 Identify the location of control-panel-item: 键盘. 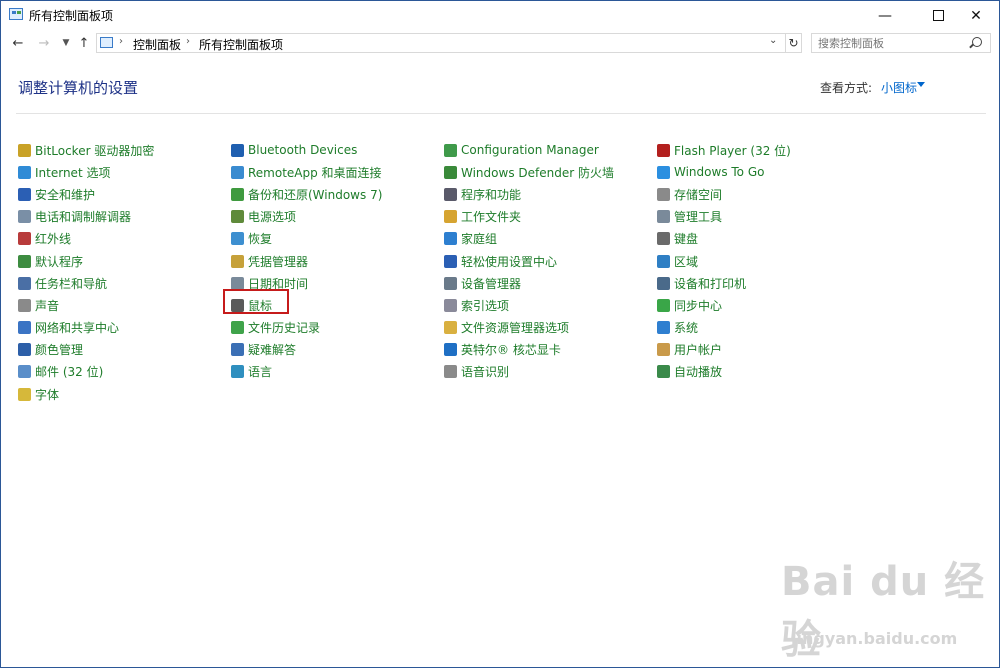
(724, 239).